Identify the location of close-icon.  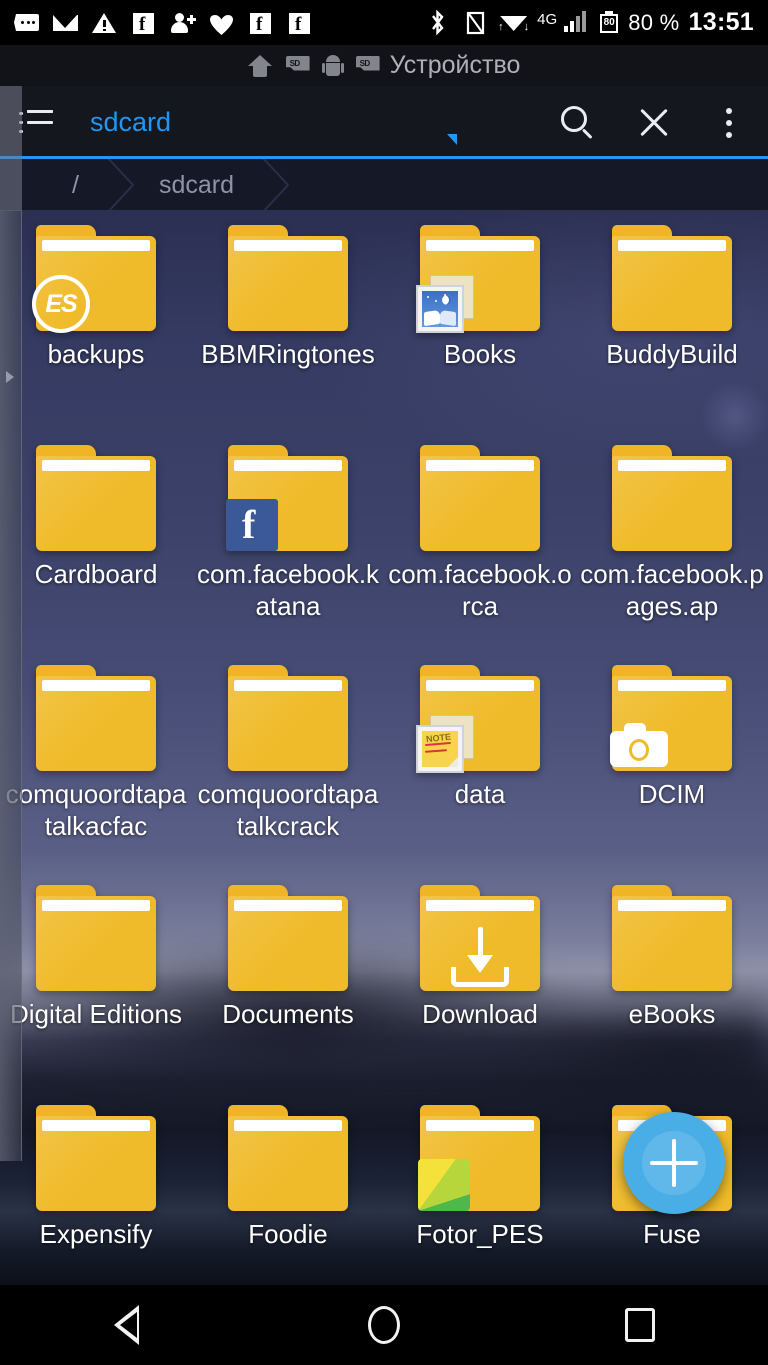
(654, 123).